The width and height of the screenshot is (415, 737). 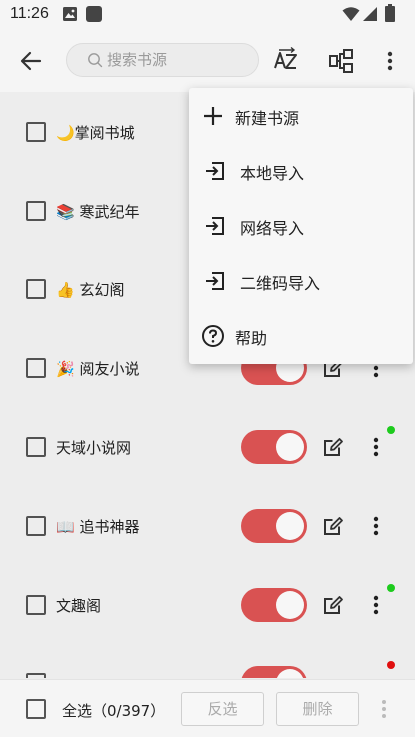 What do you see at coordinates (95, 60) in the screenshot?
I see `search-icon` at bounding box center [95, 60].